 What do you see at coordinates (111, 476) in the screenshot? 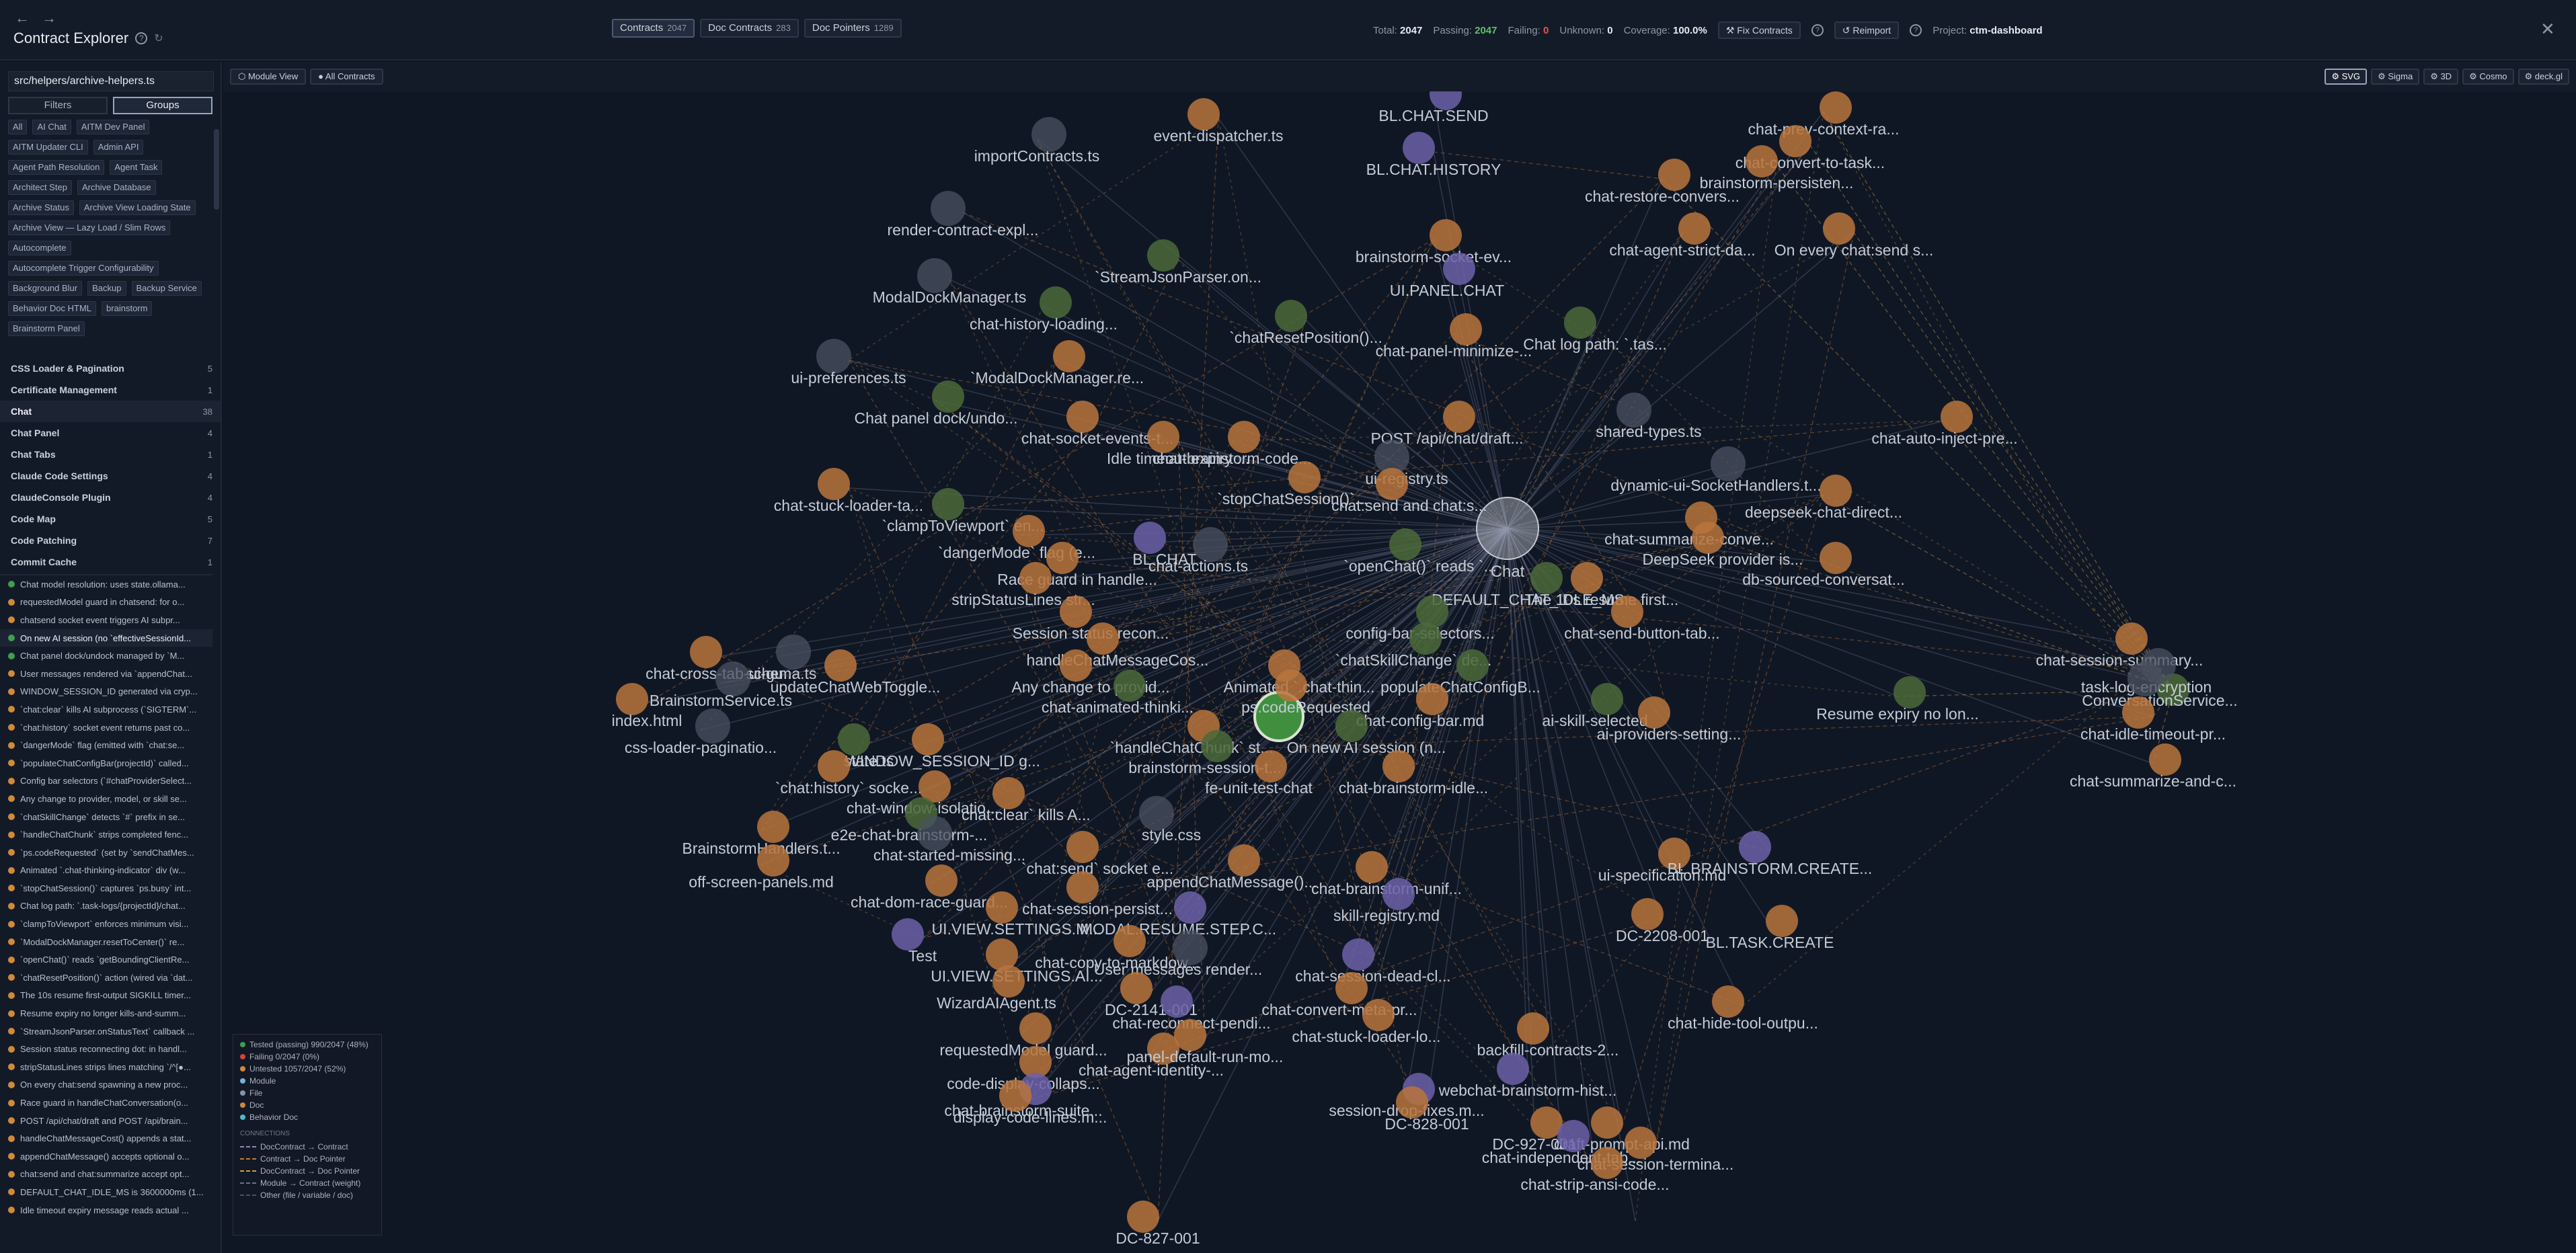
I see `group-row: Claude Code Settings 4` at bounding box center [111, 476].